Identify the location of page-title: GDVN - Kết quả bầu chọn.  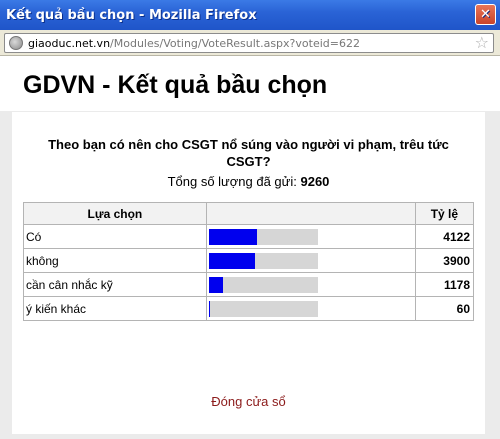
(175, 85).